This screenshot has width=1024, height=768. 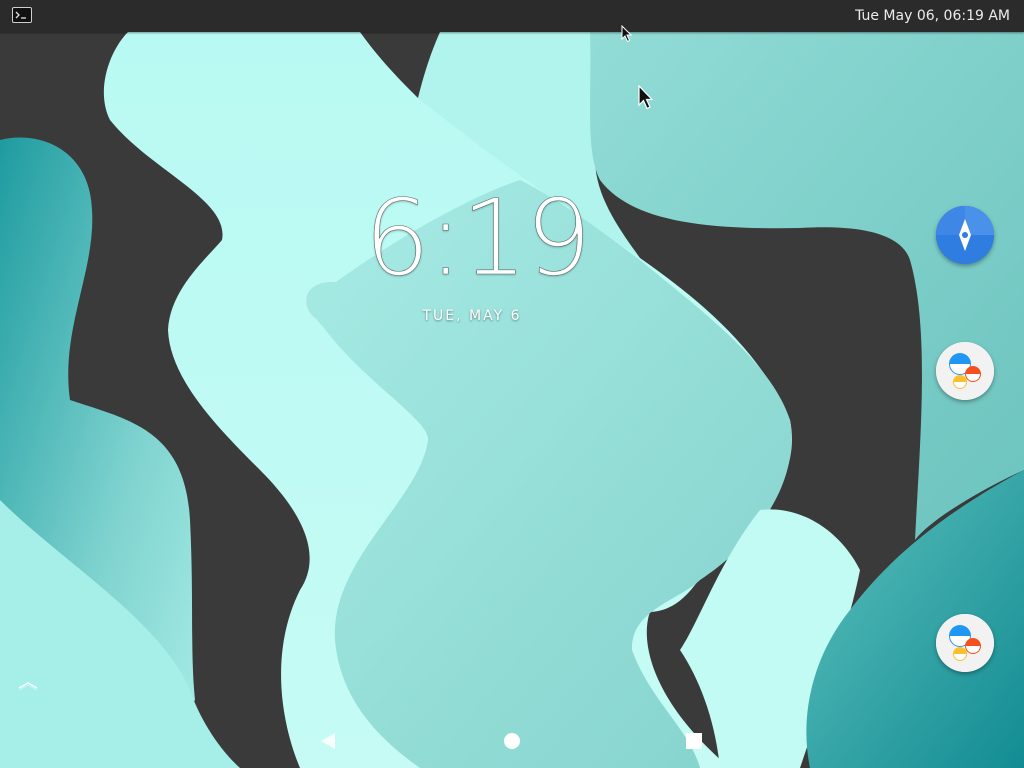 What do you see at coordinates (627, 34) in the screenshot?
I see `mouse-cursor-icon` at bounding box center [627, 34].